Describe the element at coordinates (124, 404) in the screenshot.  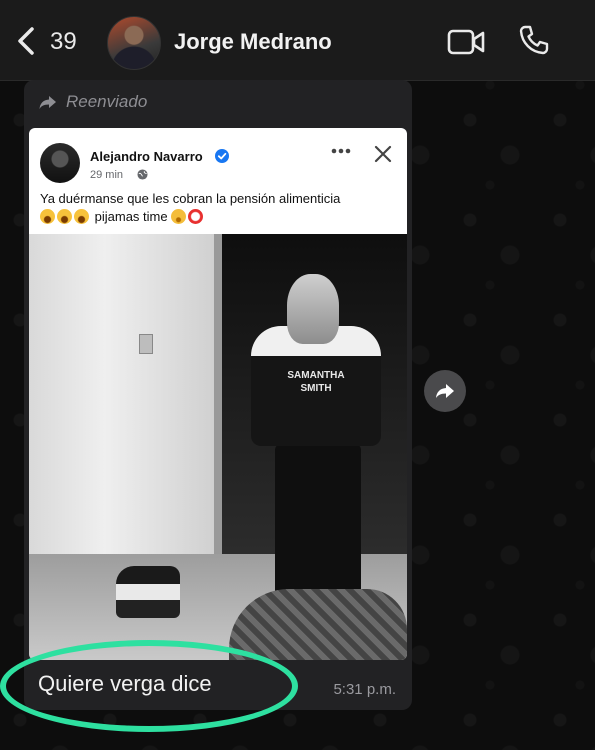
I see `photo-wall` at that location.